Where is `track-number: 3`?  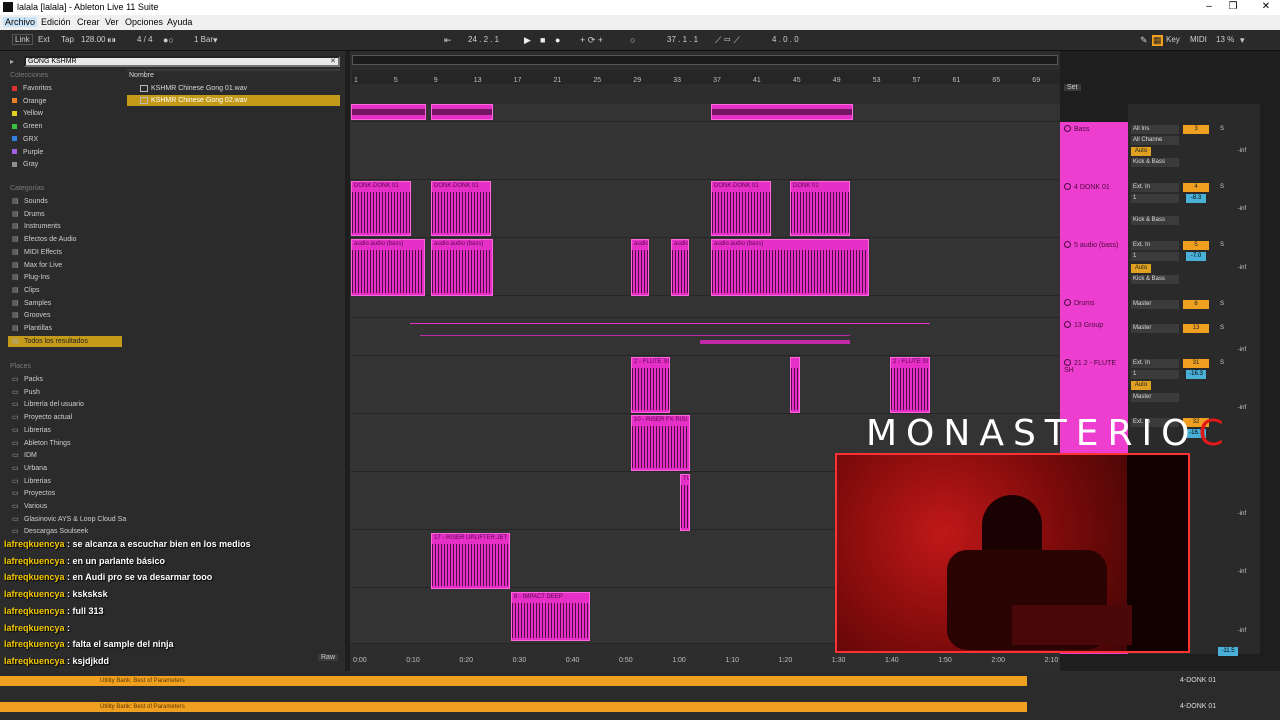
track-number: 3 is located at coordinates (1196, 129).